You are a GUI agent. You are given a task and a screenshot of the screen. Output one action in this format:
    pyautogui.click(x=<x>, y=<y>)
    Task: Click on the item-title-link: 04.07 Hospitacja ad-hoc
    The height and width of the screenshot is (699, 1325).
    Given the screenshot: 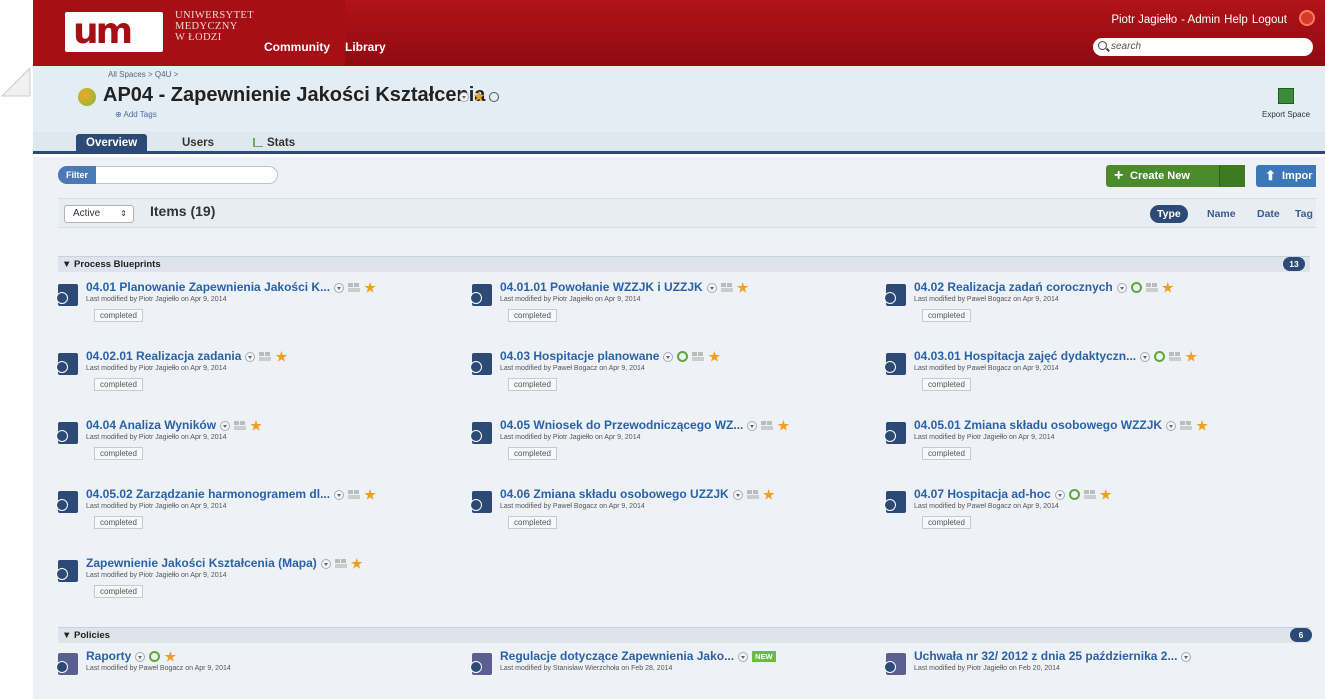 What is the action you would take?
    pyautogui.click(x=982, y=494)
    